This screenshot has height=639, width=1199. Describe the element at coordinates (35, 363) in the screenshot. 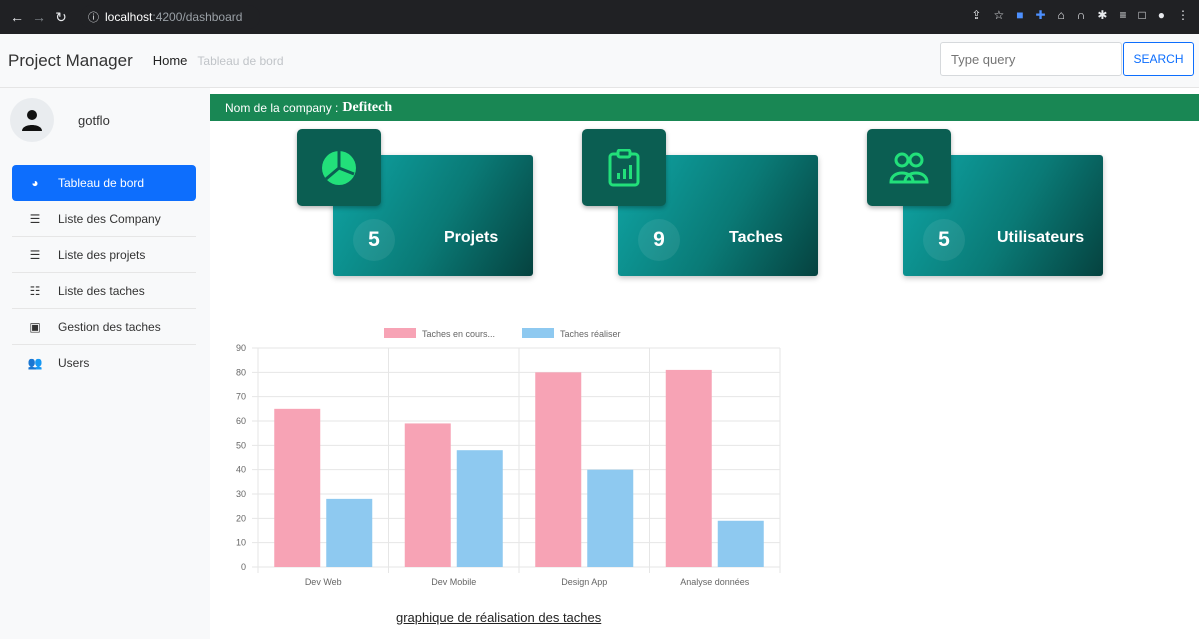

I see `users-icon: 👥` at that location.